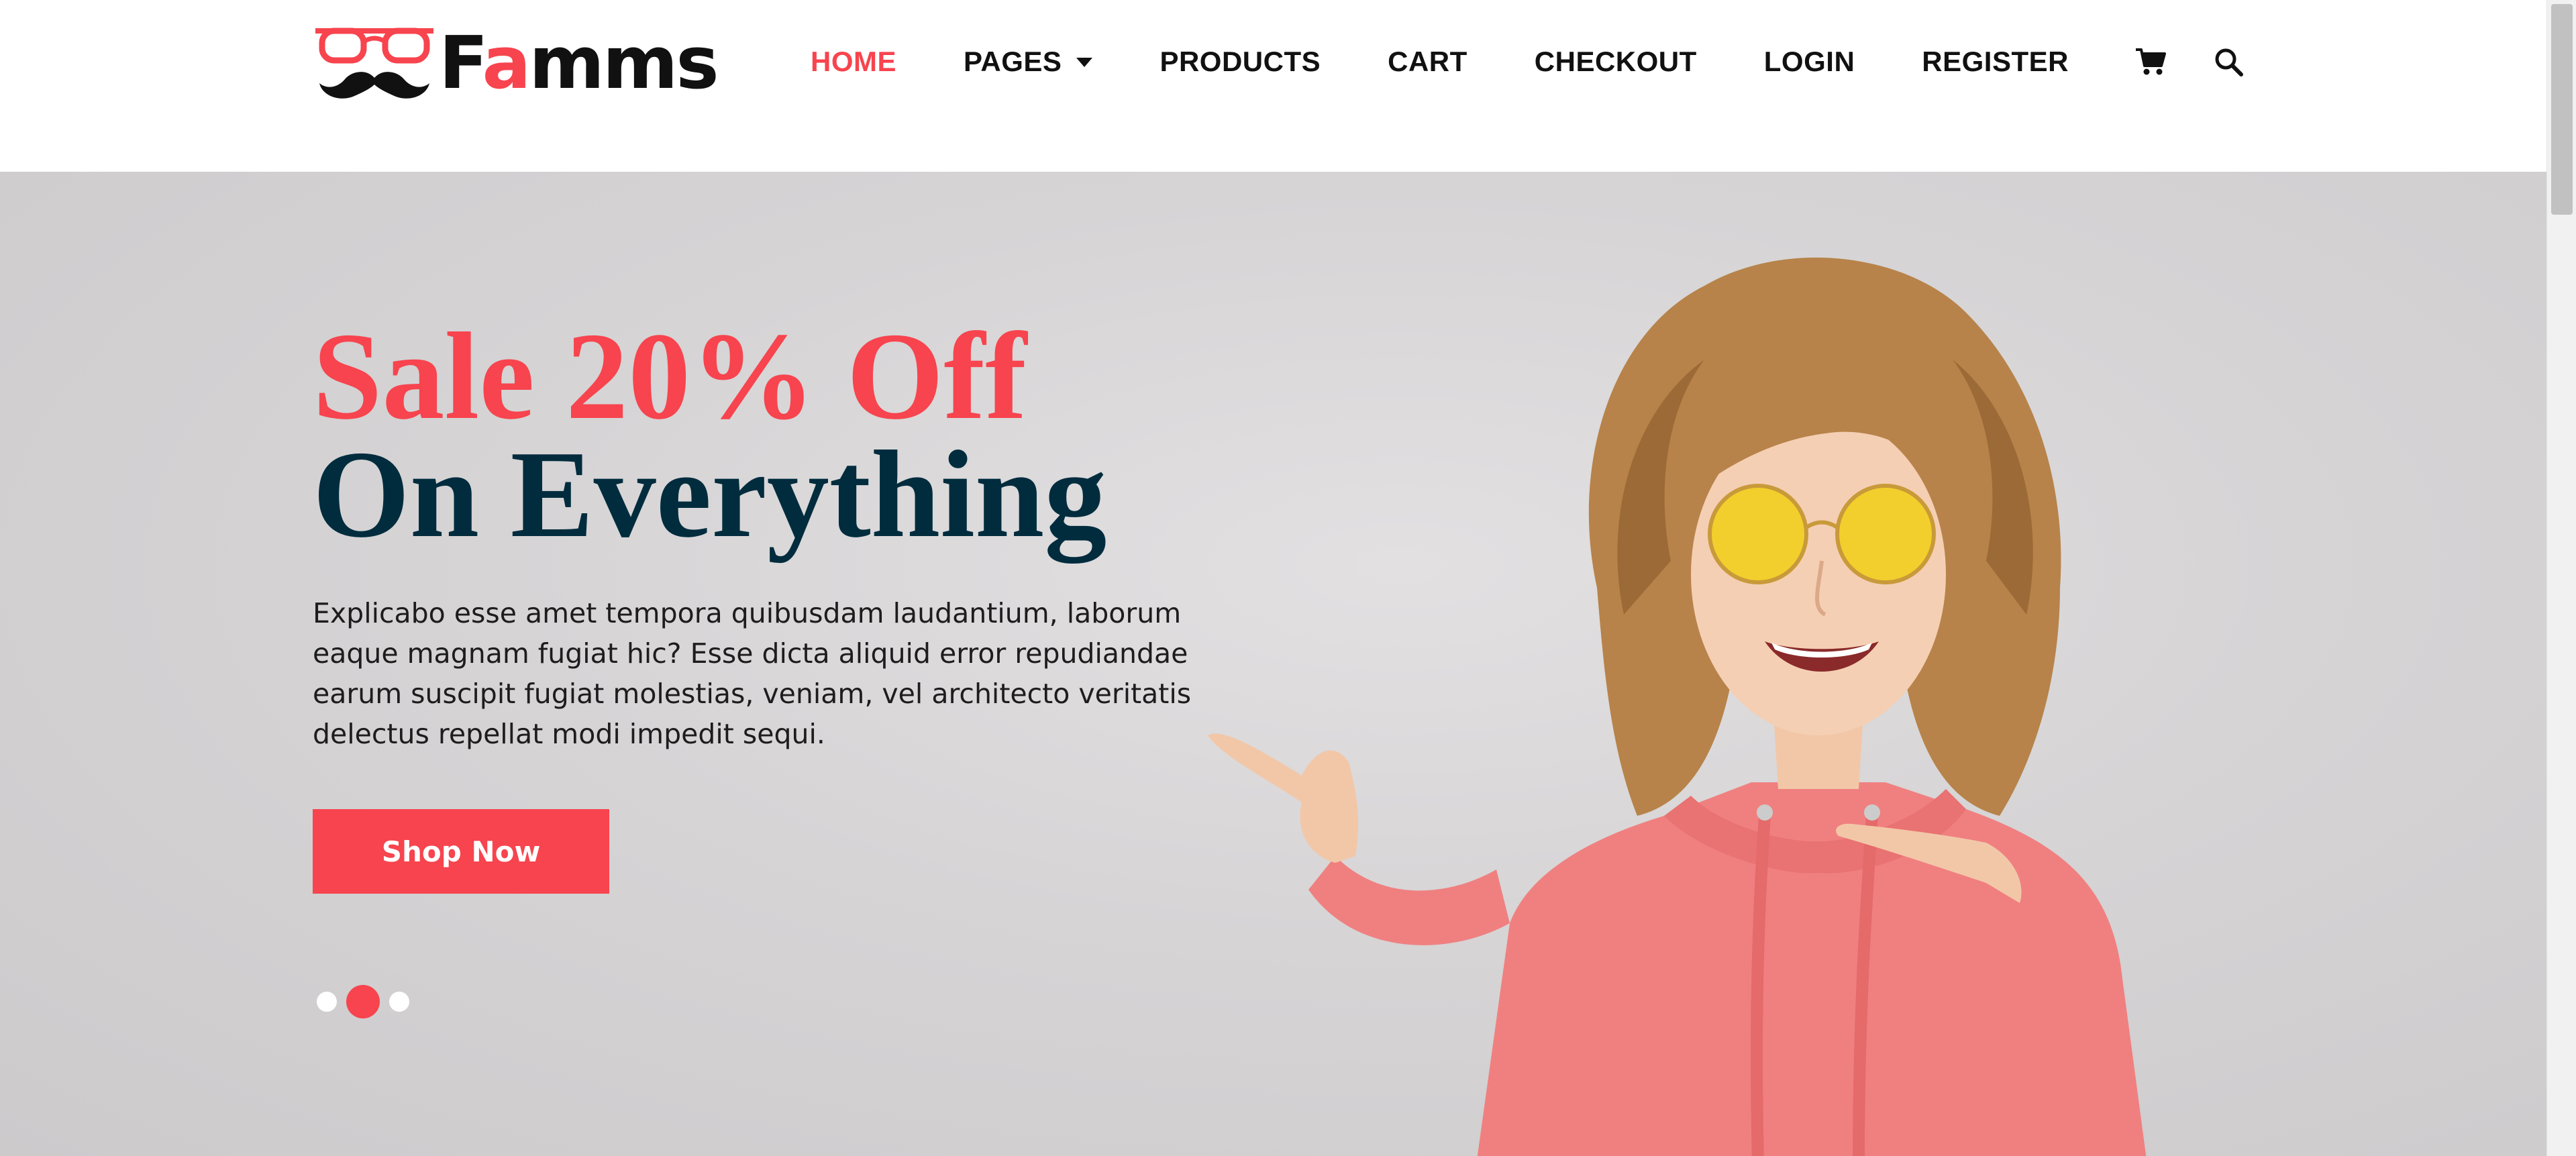  I want to click on cart-icon, so click(2150, 61).